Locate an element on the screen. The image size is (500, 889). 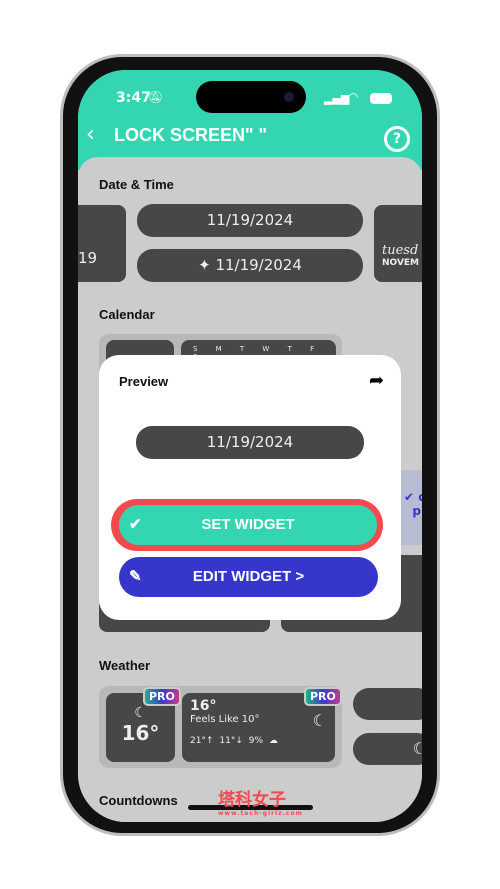
set-widget-label: SET WIDGET is located at coordinates (248, 524).